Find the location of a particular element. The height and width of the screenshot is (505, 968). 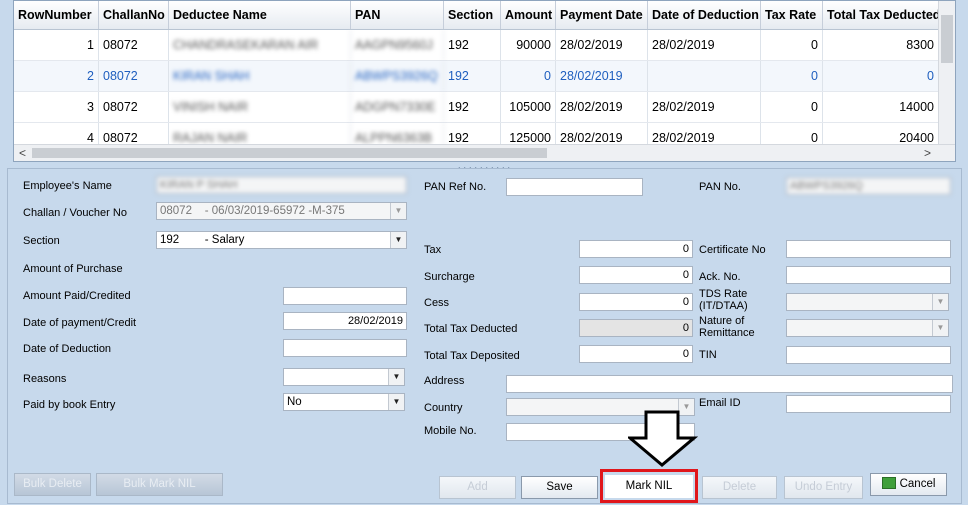

tax-label: Tax is located at coordinates (433, 250).